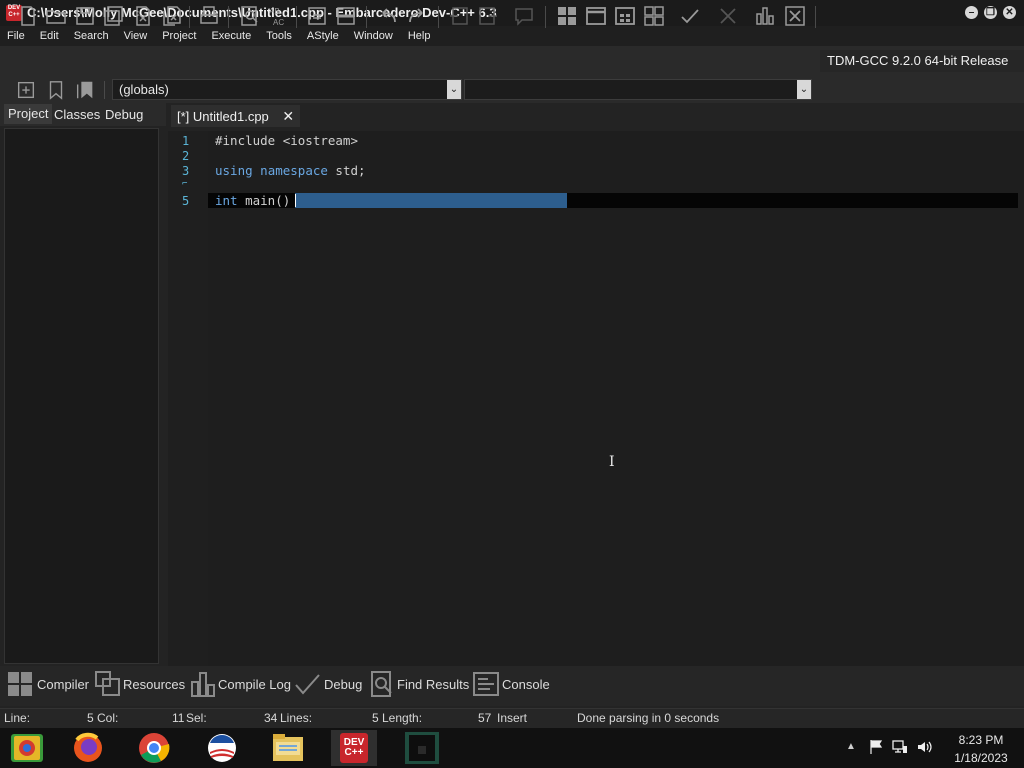 This screenshot has height=768, width=1024. Describe the element at coordinates (924, 747) in the screenshot. I see `speaker-icon` at that location.